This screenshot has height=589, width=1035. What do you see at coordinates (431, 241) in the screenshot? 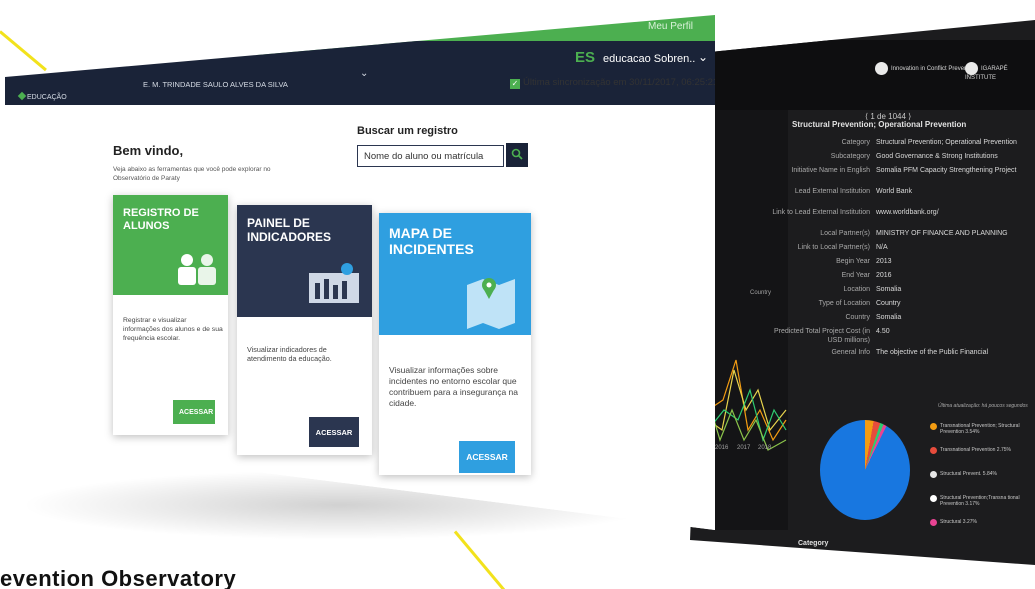
I see `card-title: MAPA DE INCIDENTES` at bounding box center [431, 241].